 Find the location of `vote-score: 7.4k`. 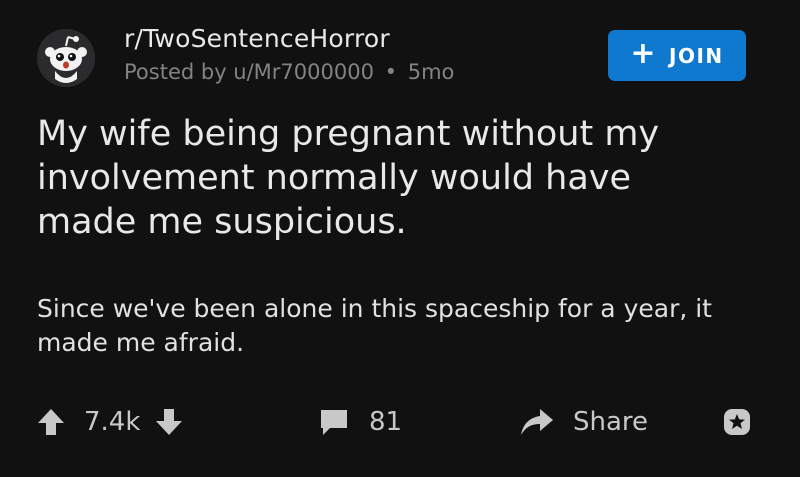

vote-score: 7.4k is located at coordinates (112, 422).